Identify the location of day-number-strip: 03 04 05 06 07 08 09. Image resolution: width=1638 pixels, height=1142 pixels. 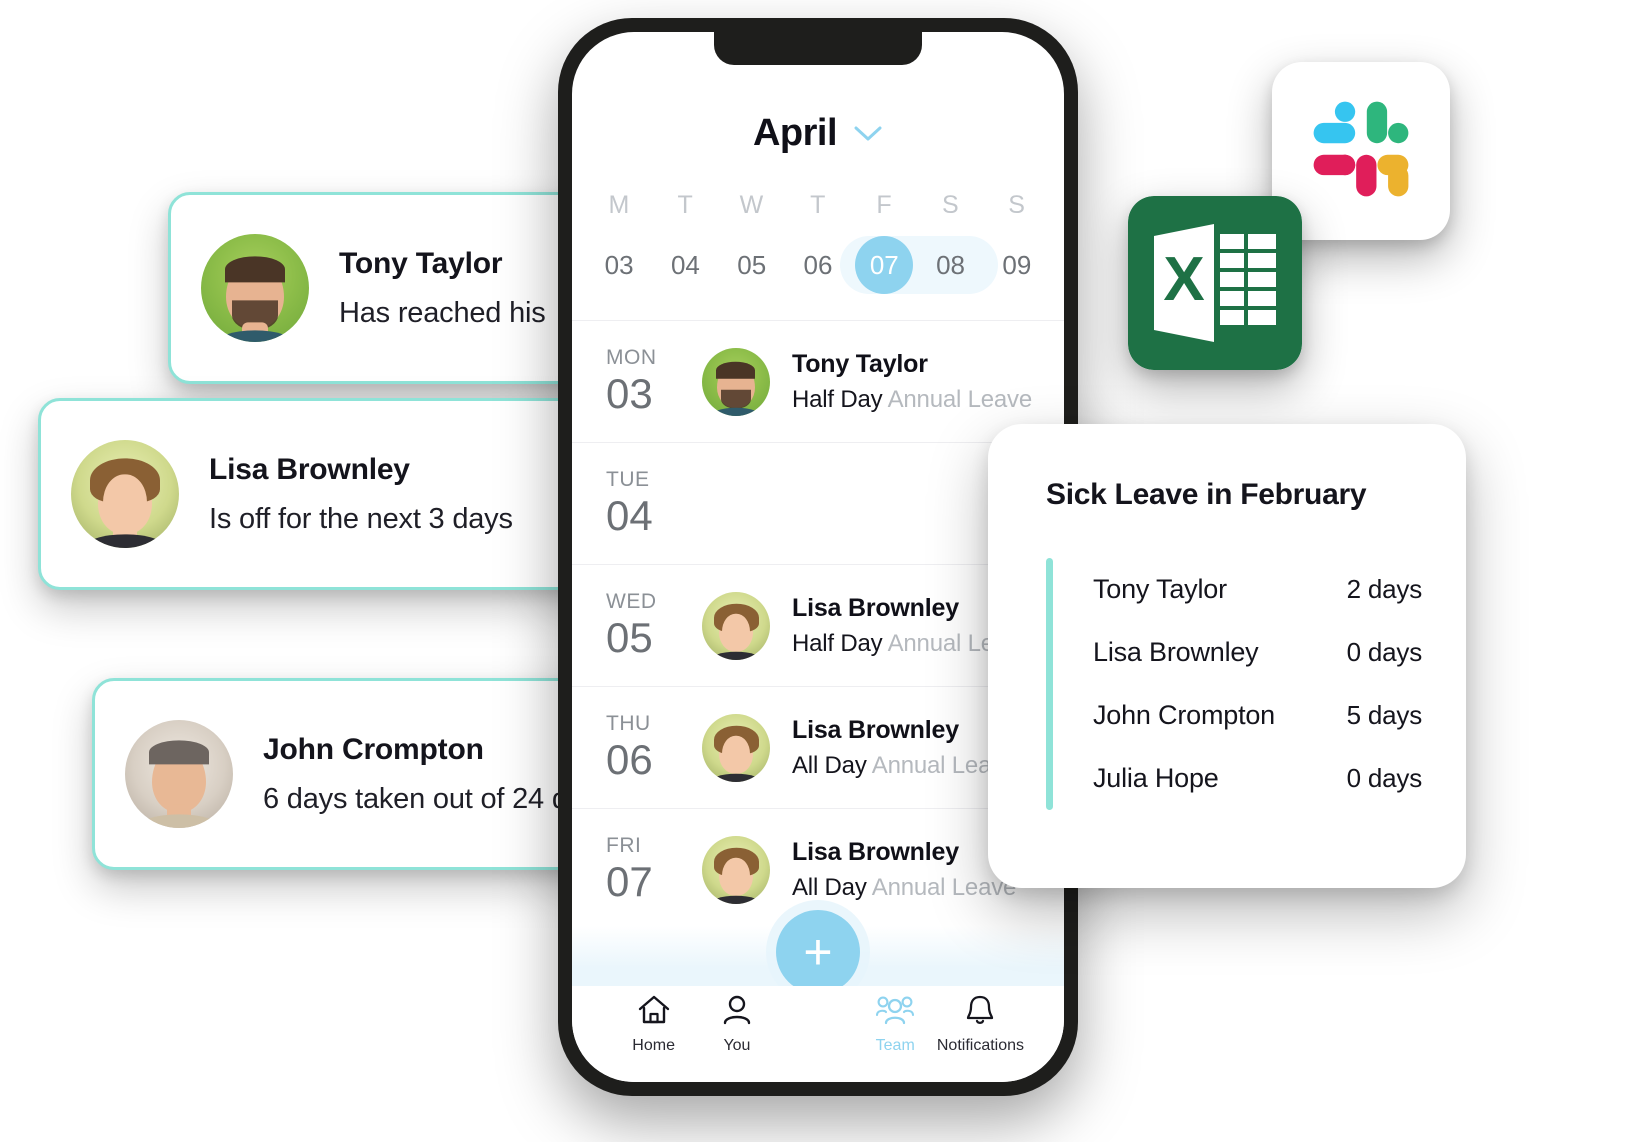
(818, 265).